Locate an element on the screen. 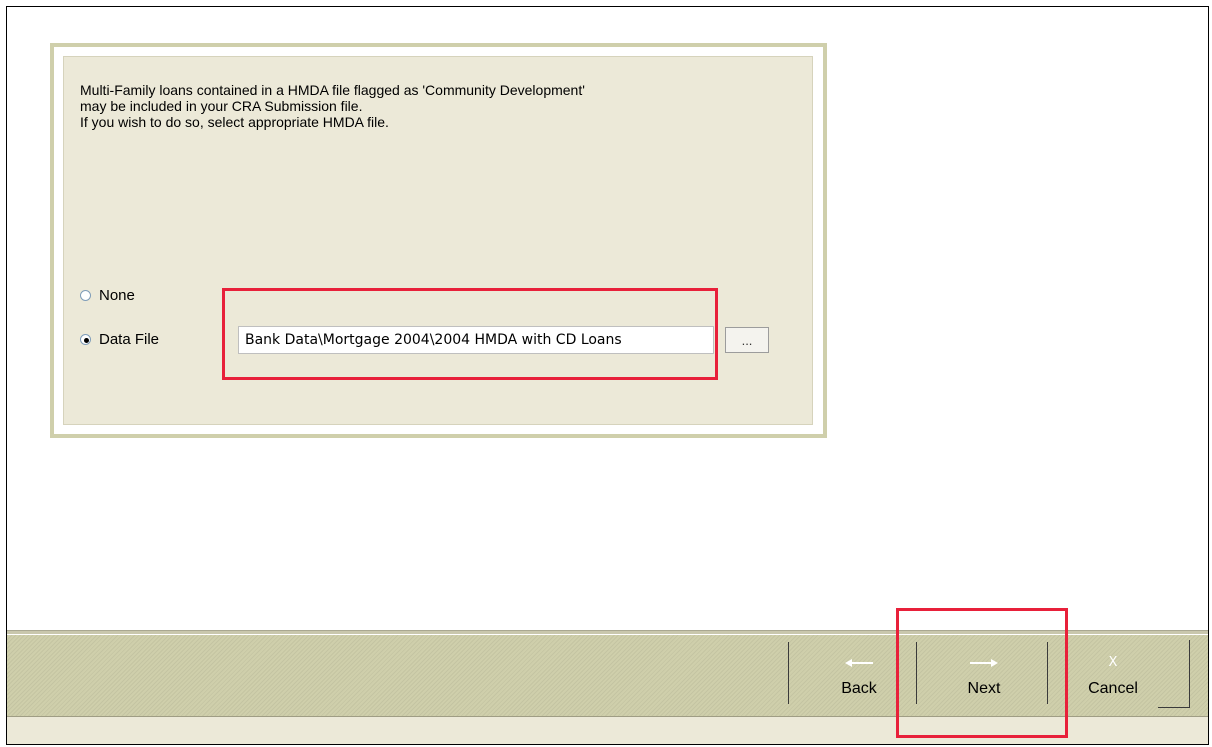  next-button: Next is located at coordinates (984, 674).